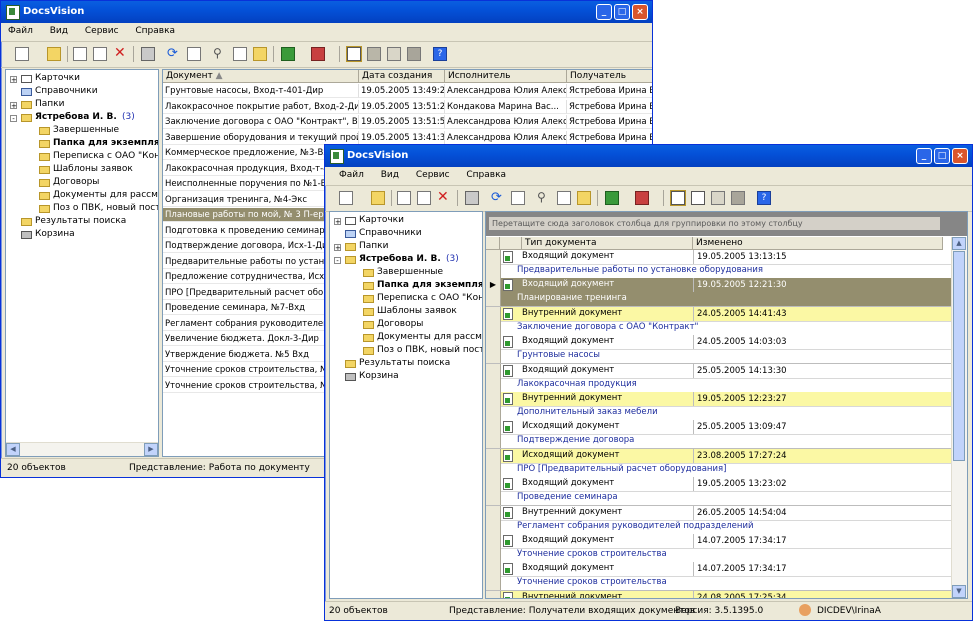  Describe the element at coordinates (151, 449) in the screenshot. I see `scroll-right-button: ▶` at that location.